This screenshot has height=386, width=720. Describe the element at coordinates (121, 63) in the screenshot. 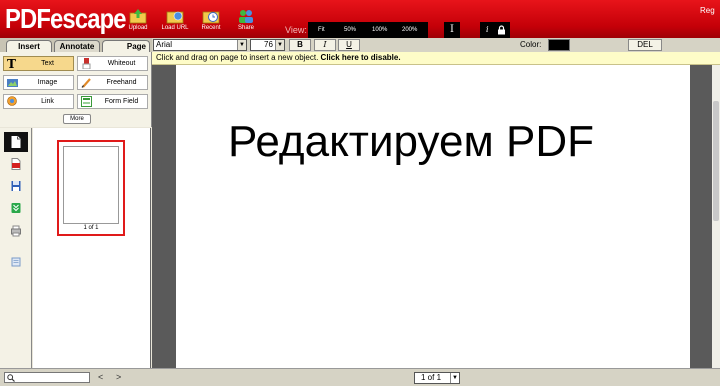

I see `whiteout-tool-label: Whiteout` at that location.